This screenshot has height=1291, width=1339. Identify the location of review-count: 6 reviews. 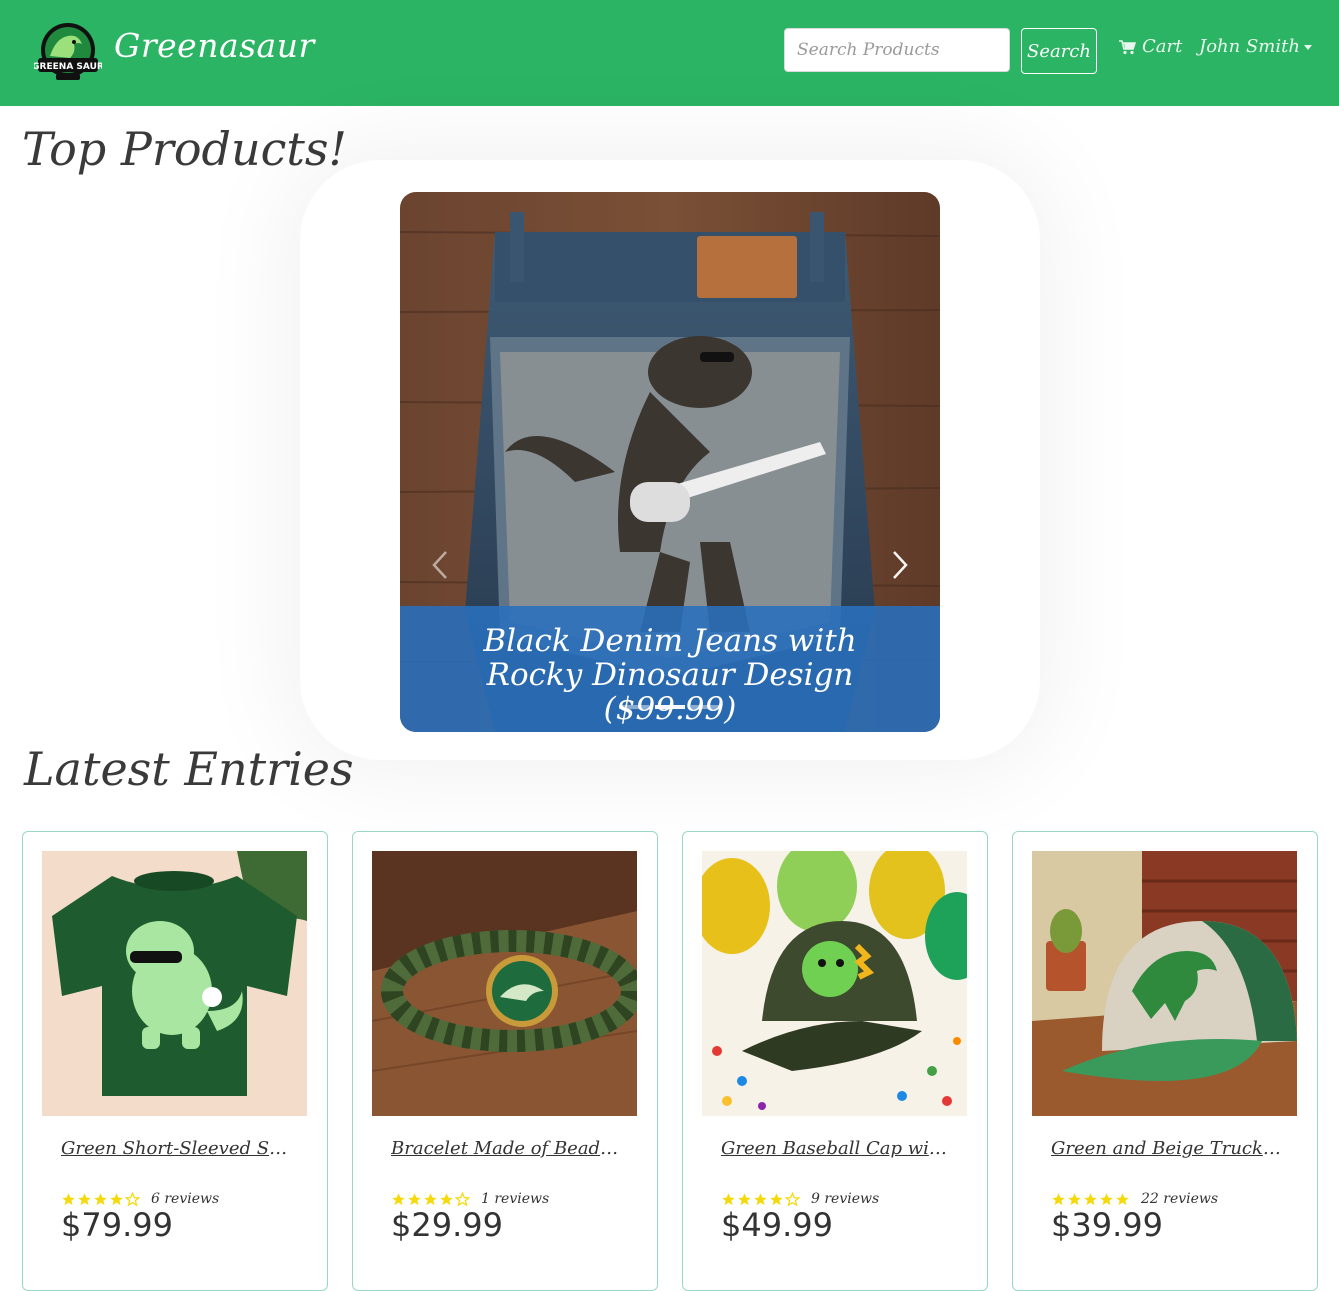
(185, 1199).